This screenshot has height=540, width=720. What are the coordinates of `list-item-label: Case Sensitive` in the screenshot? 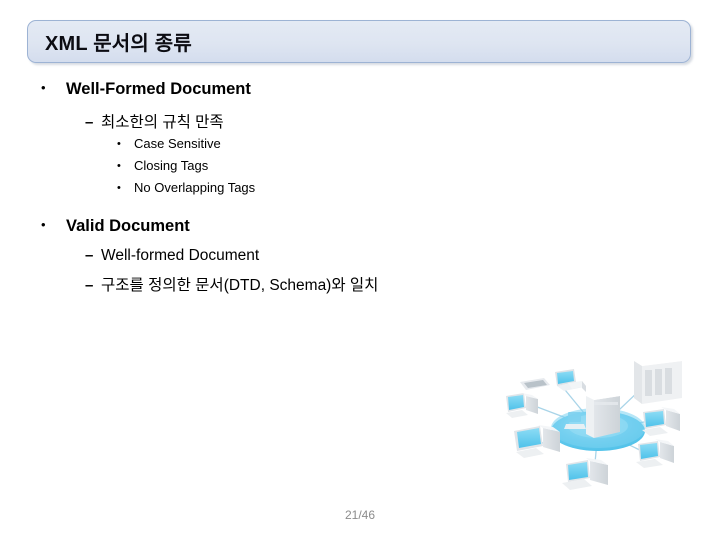 It's located at (177, 143).